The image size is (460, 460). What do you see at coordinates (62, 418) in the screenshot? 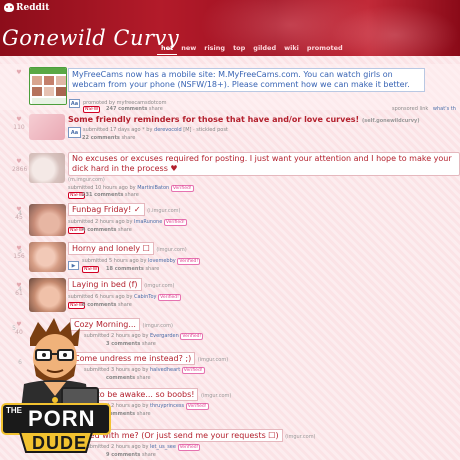
I see `mascot-text-porn: PORN` at bounding box center [62, 418].